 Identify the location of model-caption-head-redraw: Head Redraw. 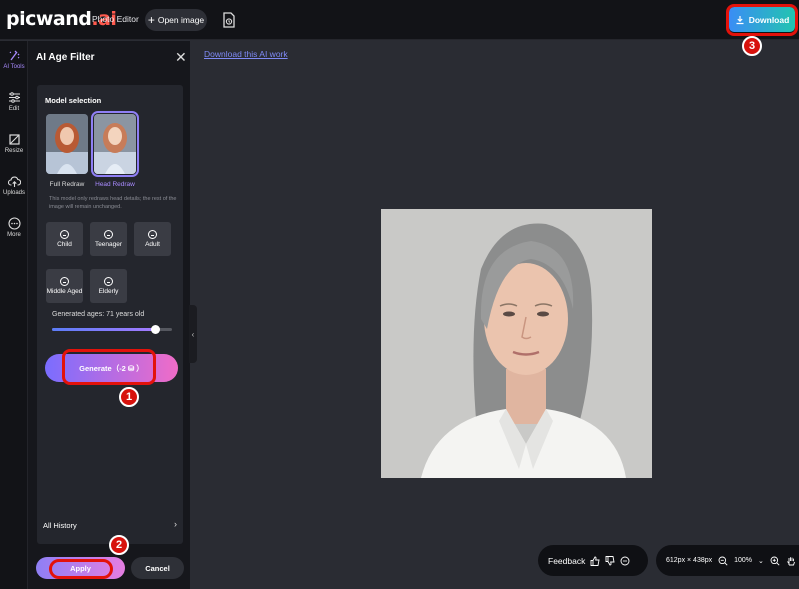
(115, 184).